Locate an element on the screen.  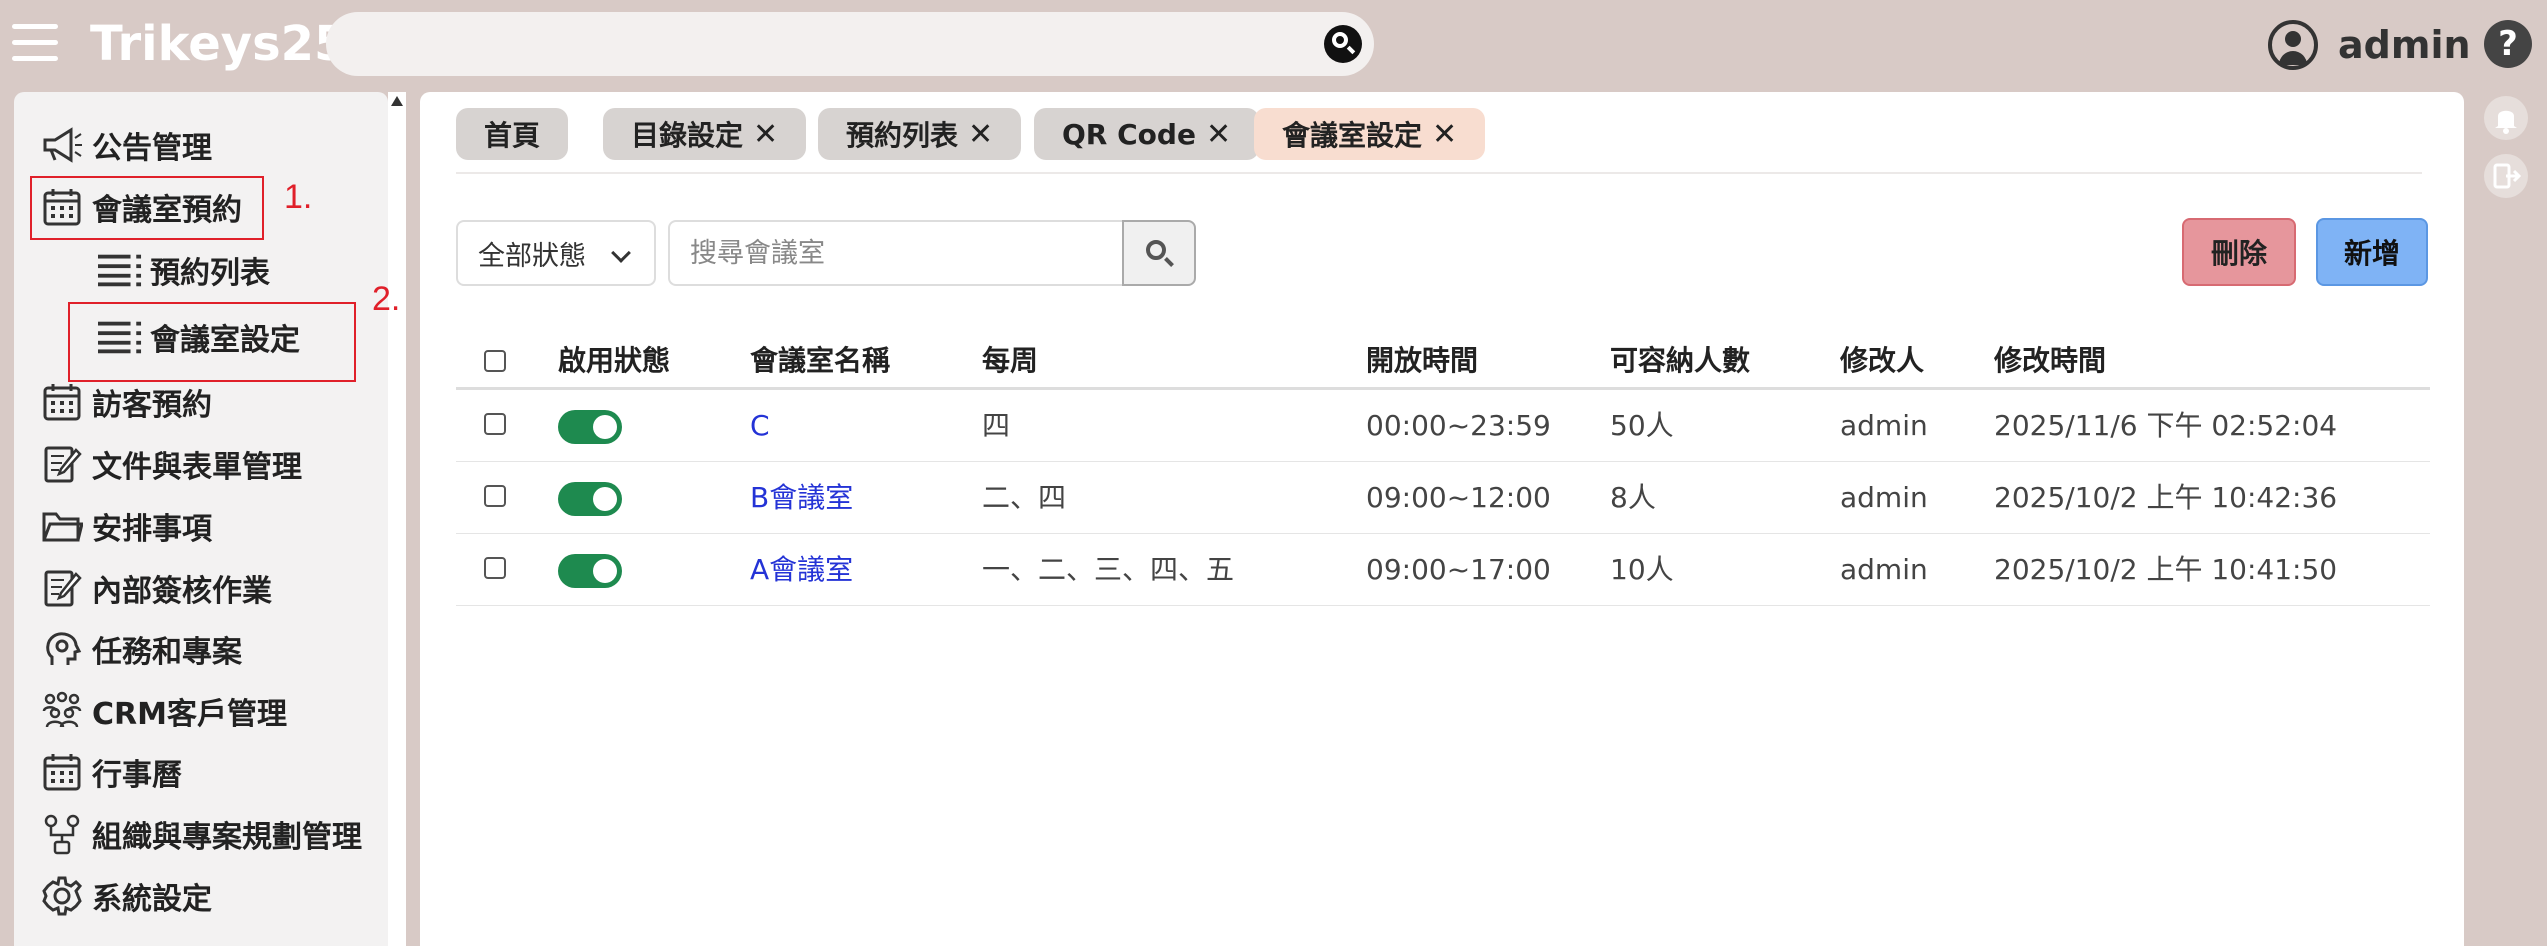
search-button is located at coordinates (1159, 253).